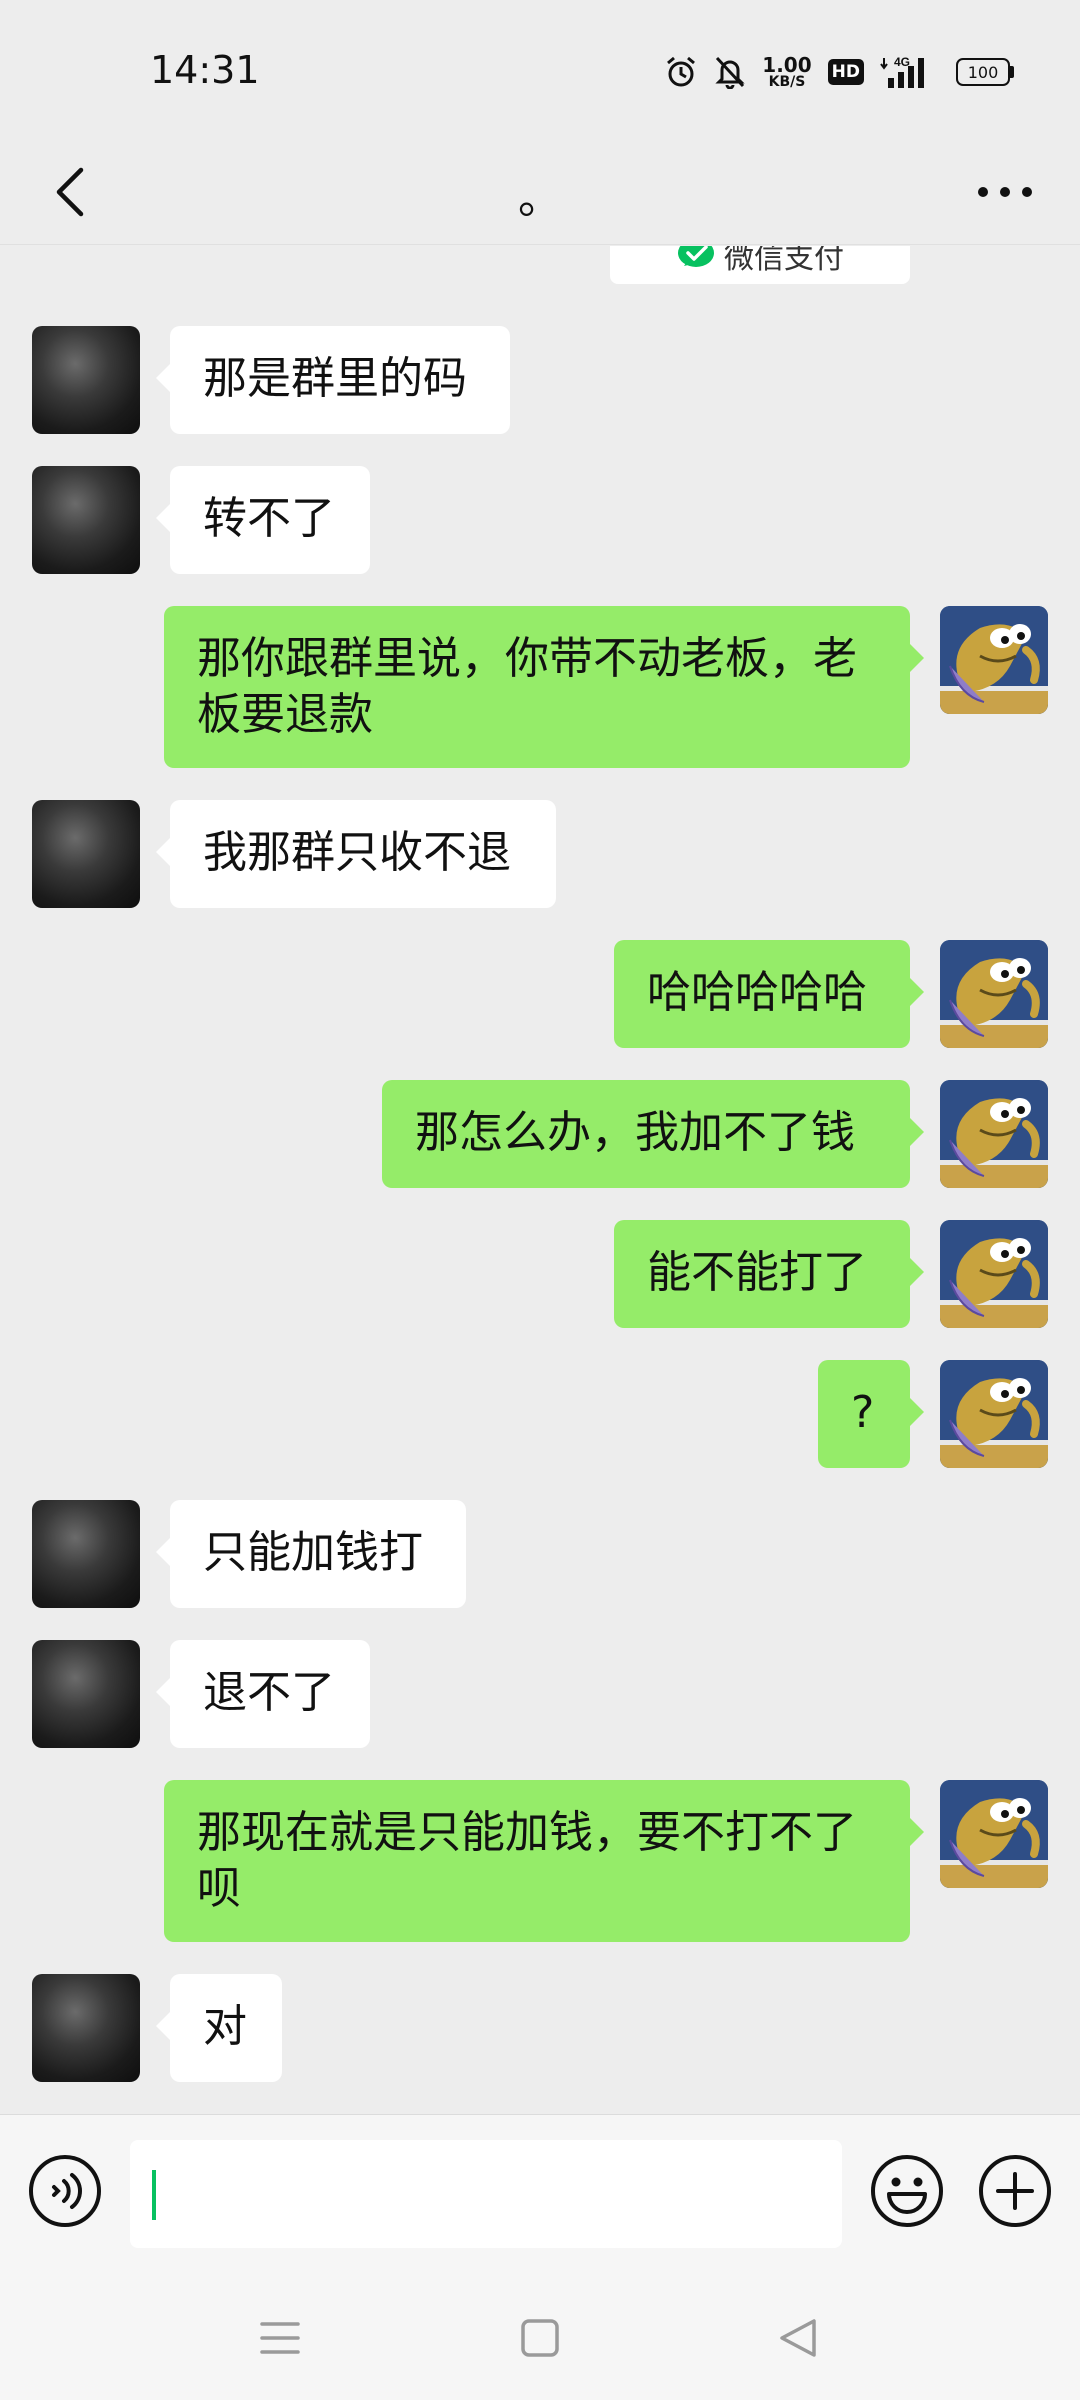  Describe the element at coordinates (540, 1694) in the screenshot. I see `message-item: 退不了` at that location.